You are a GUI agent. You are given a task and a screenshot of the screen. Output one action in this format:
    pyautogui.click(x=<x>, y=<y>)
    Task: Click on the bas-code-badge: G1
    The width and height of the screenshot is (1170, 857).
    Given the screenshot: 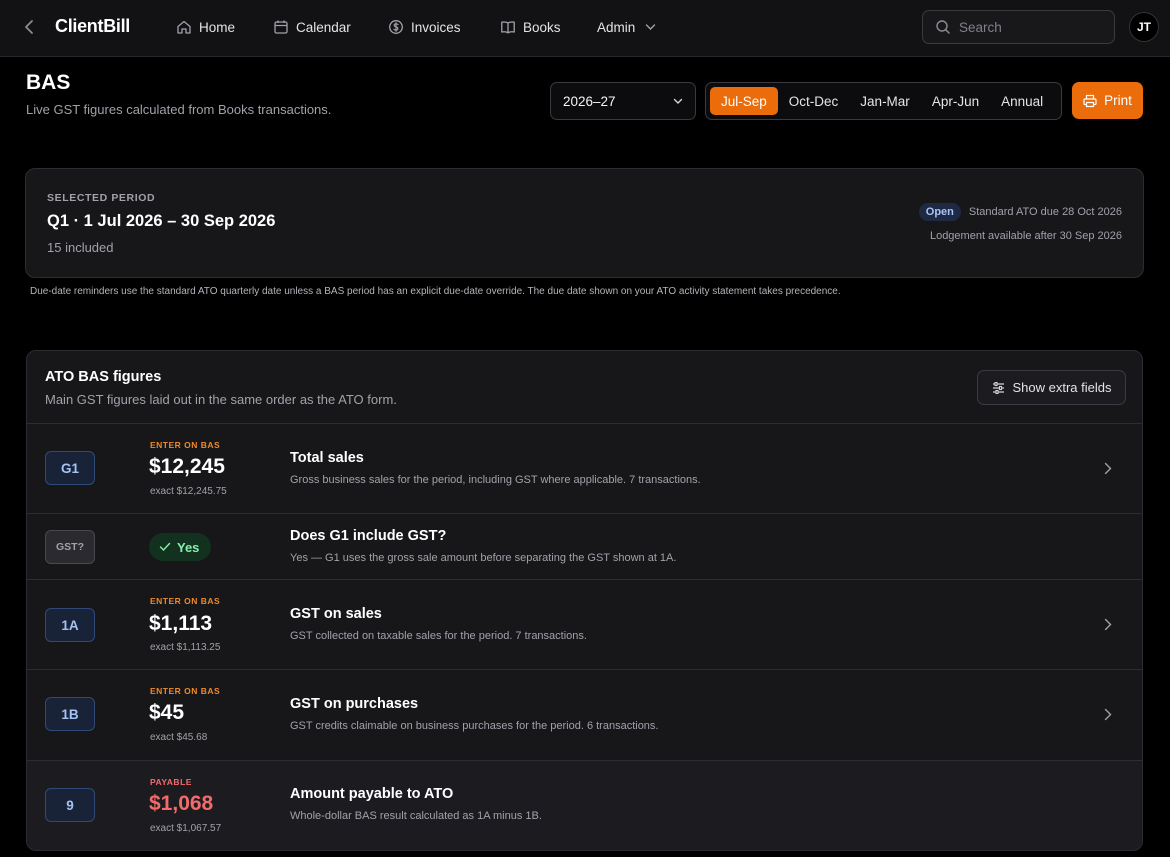 What is the action you would take?
    pyautogui.click(x=70, y=468)
    